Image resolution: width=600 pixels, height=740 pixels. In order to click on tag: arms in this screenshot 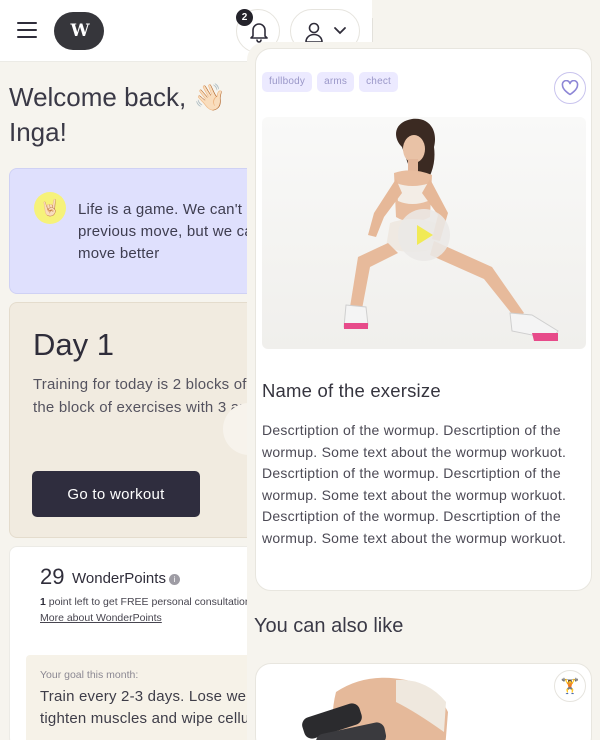, I will do `click(336, 82)`.